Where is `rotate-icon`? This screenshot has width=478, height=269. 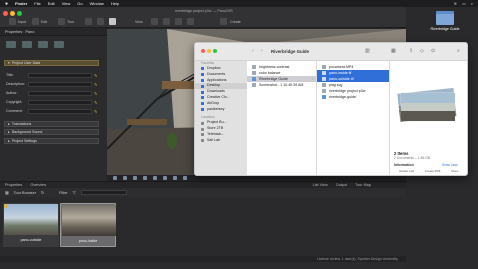 rotate-icon is located at coordinates (155, 178).